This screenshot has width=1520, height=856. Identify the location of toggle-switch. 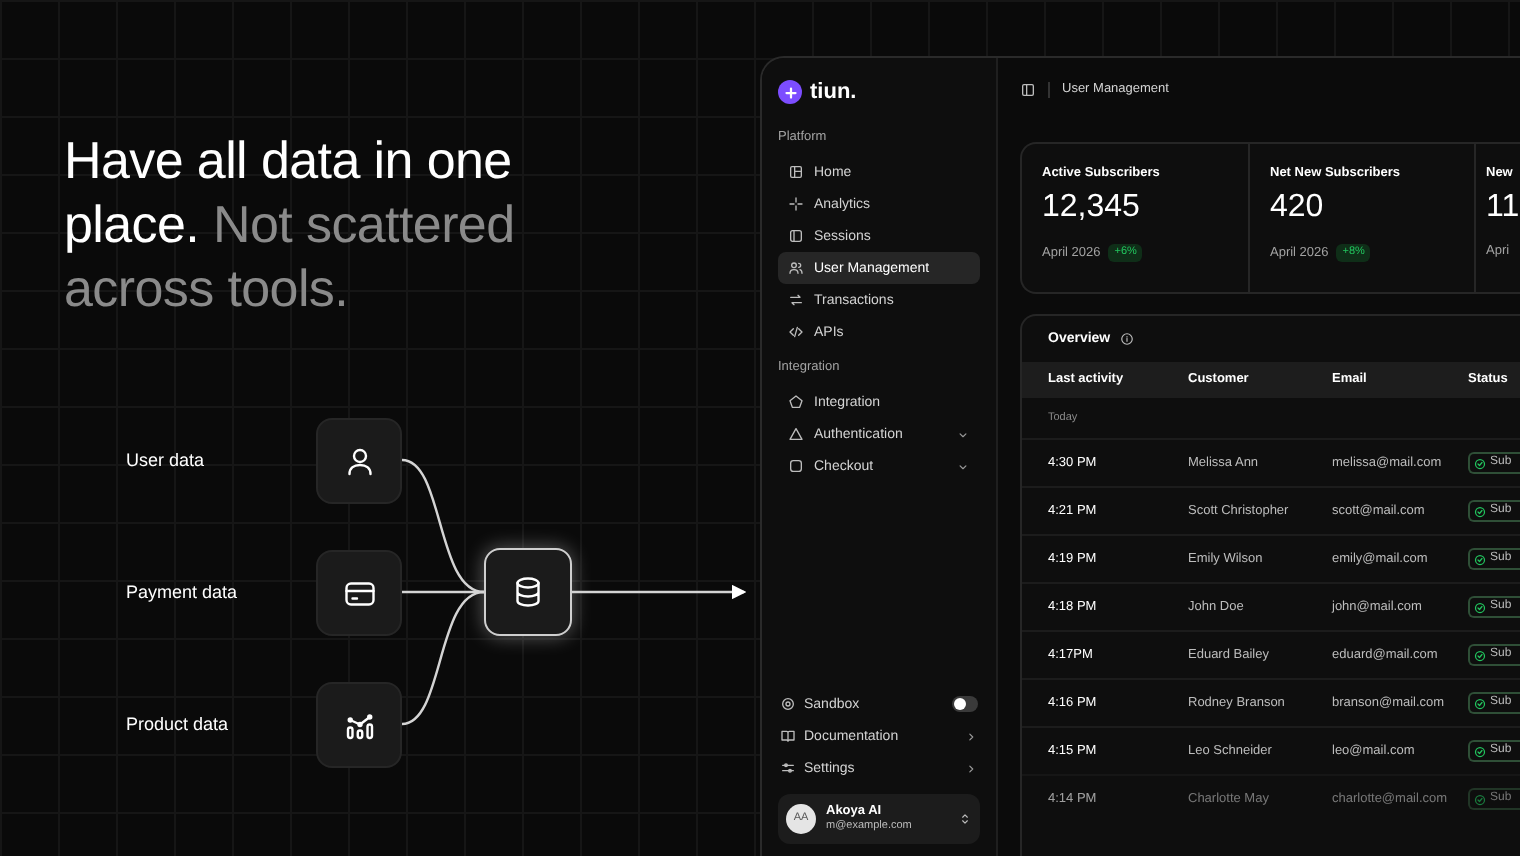
(965, 704).